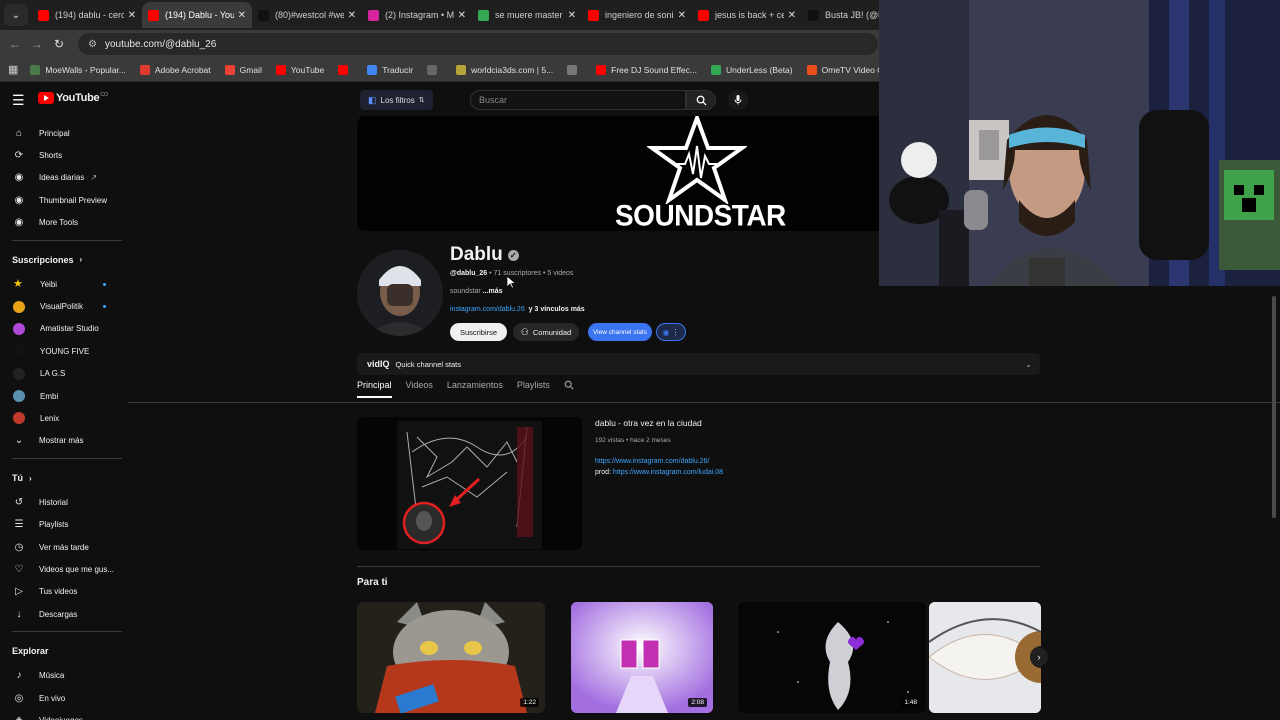 This screenshot has width=1280, height=720. What do you see at coordinates (493, 291) in the screenshot?
I see `description-more-link: ...más` at bounding box center [493, 291].